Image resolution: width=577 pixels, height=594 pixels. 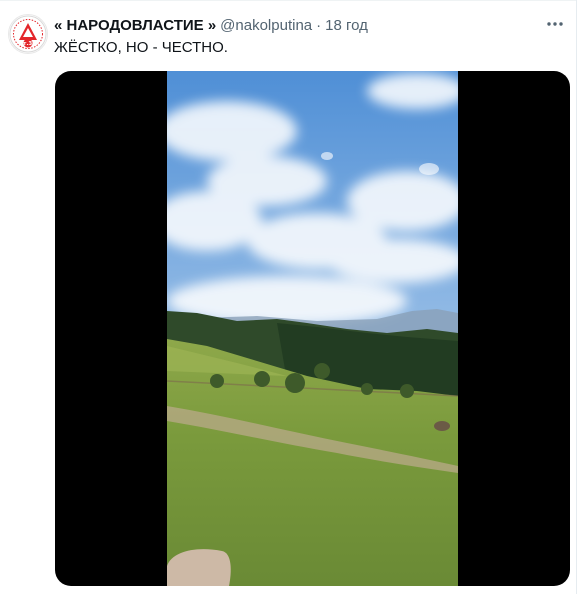 What do you see at coordinates (28, 44) in the screenshot?
I see `avatar-badge-text: ст.35` at bounding box center [28, 44].